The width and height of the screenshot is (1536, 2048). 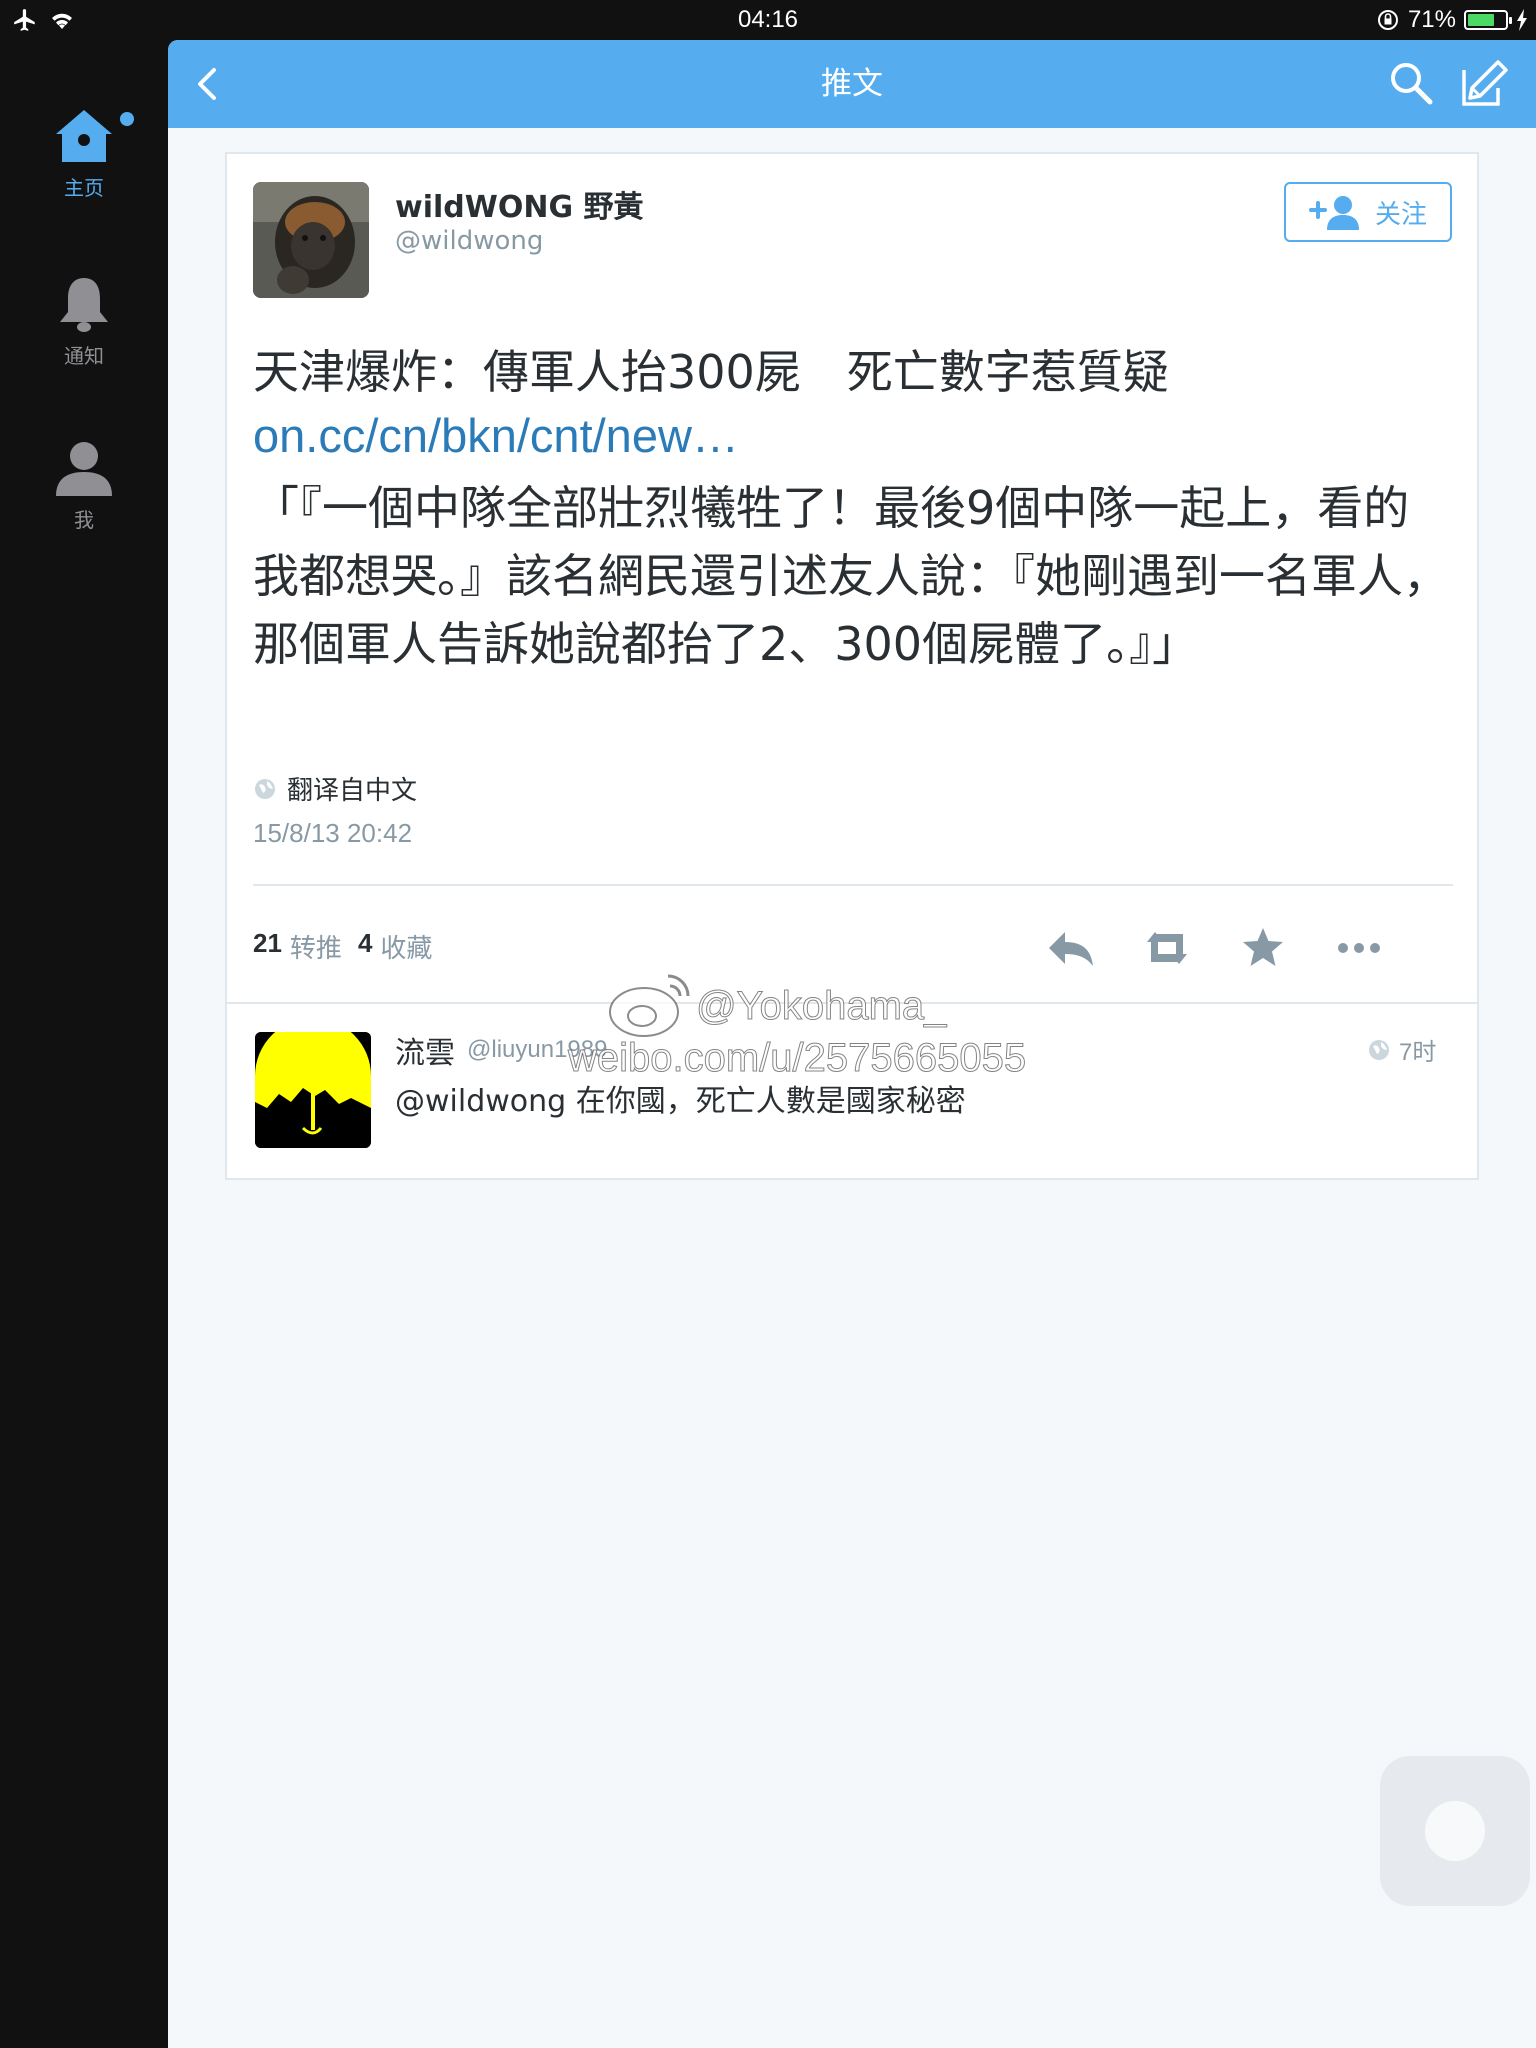 I want to click on author-avatar, so click(x=311, y=240).